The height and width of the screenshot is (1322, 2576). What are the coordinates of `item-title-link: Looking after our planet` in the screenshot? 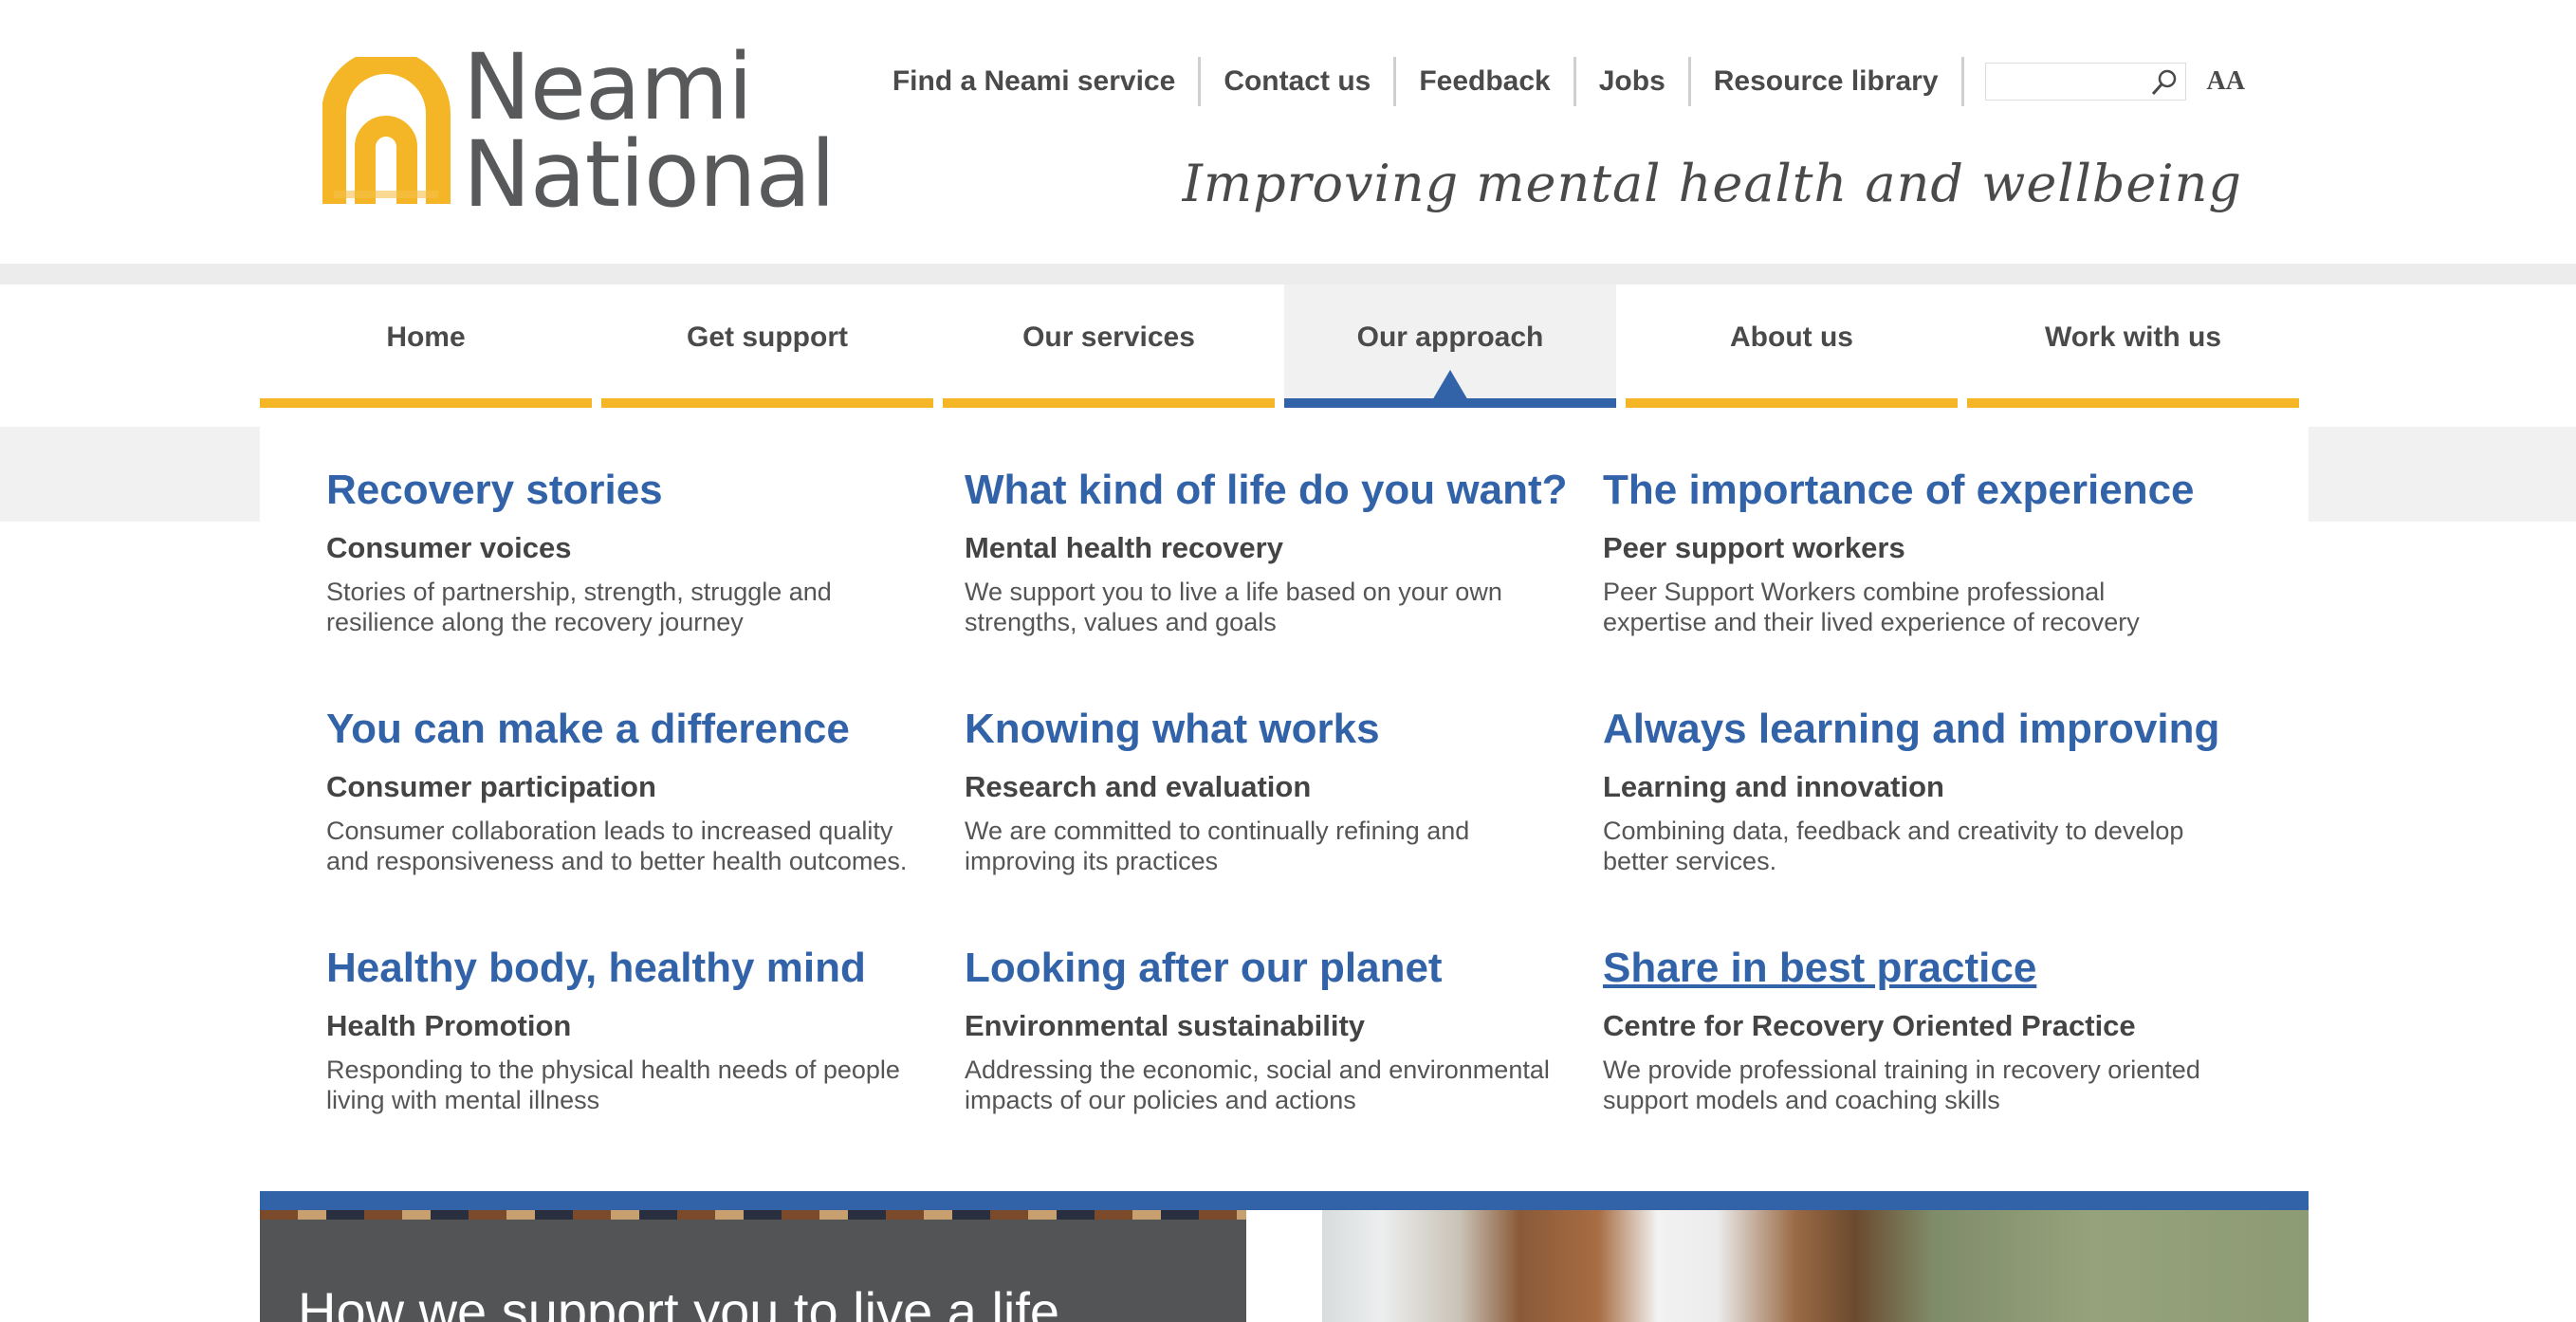 It's located at (1268, 969).